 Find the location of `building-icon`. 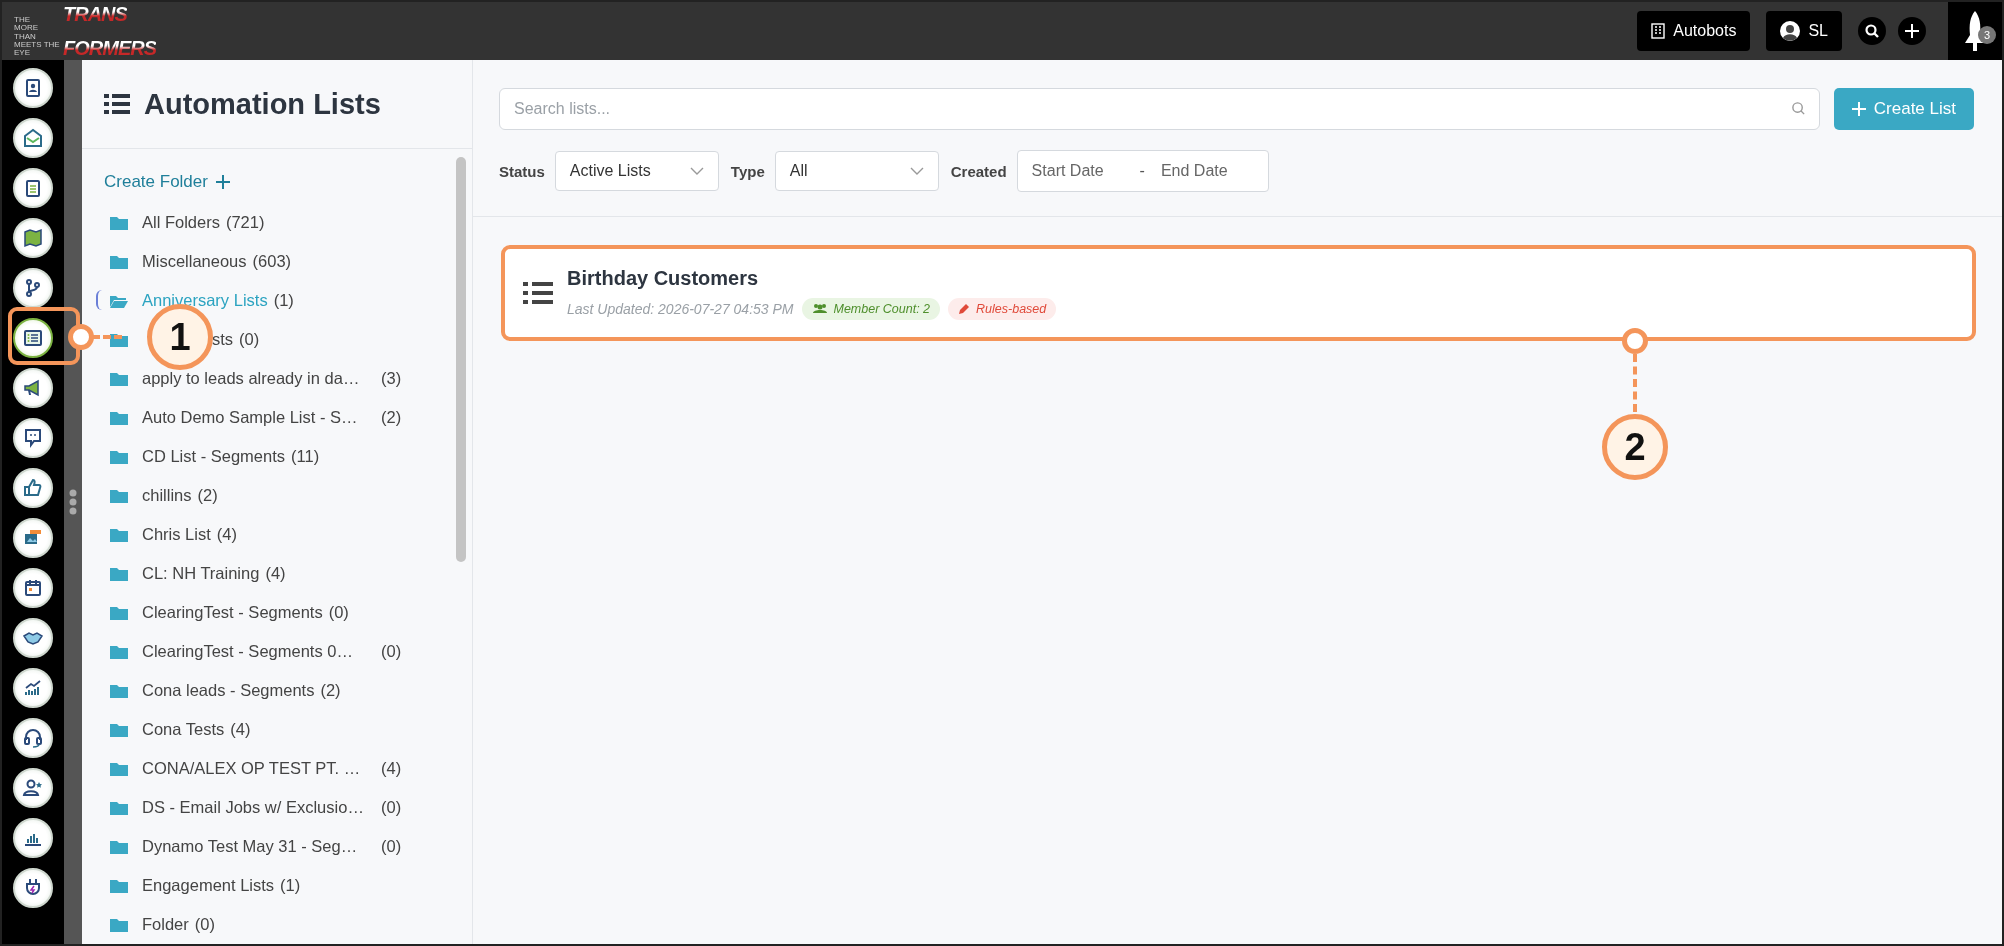

building-icon is located at coordinates (1658, 31).